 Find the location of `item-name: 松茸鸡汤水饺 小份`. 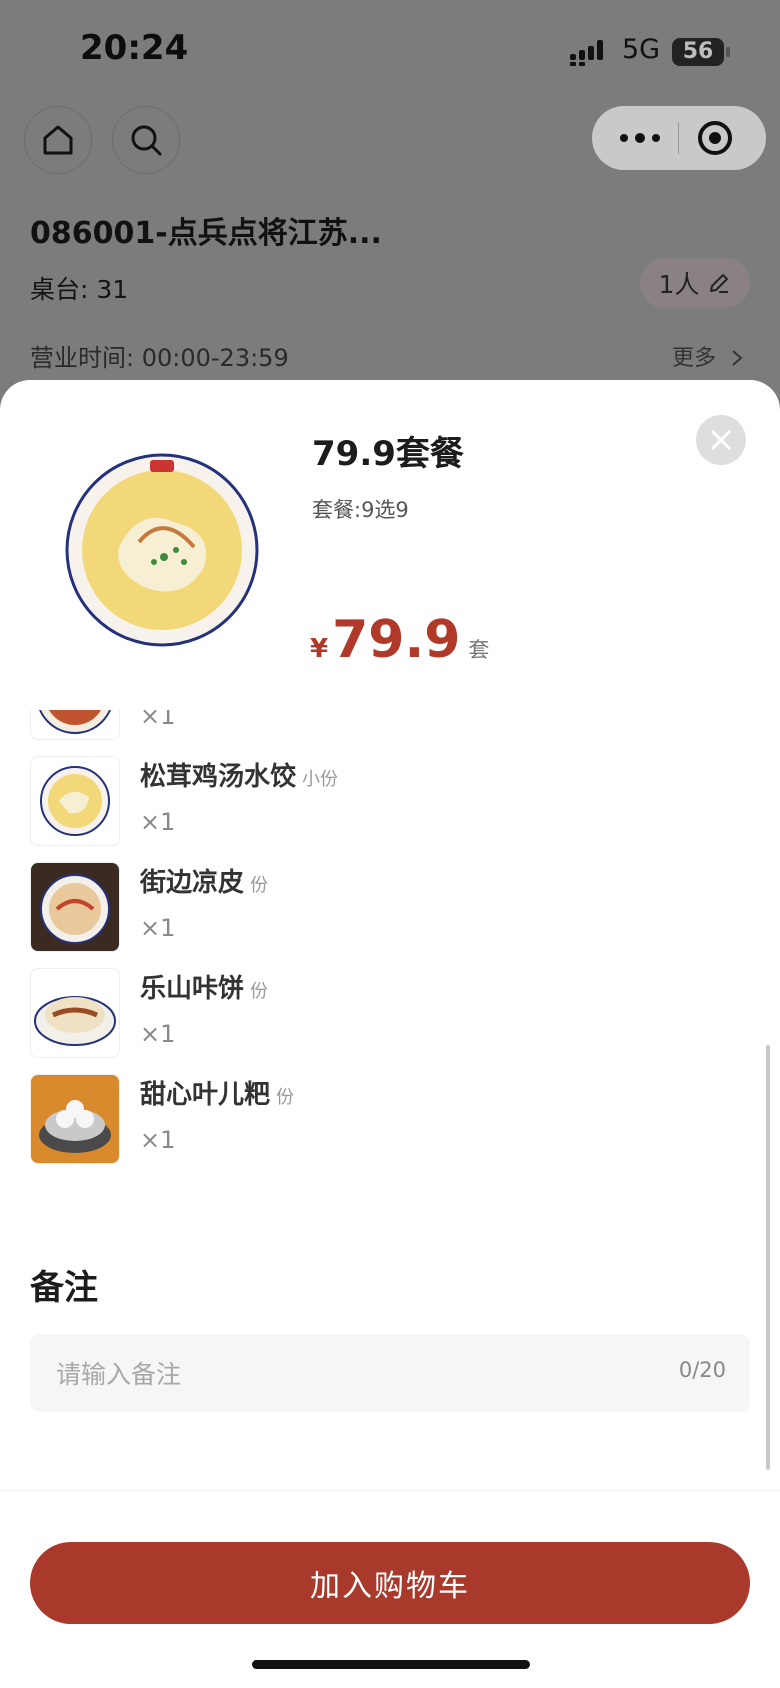

item-name: 松茸鸡汤水饺 小份 is located at coordinates (239, 777).